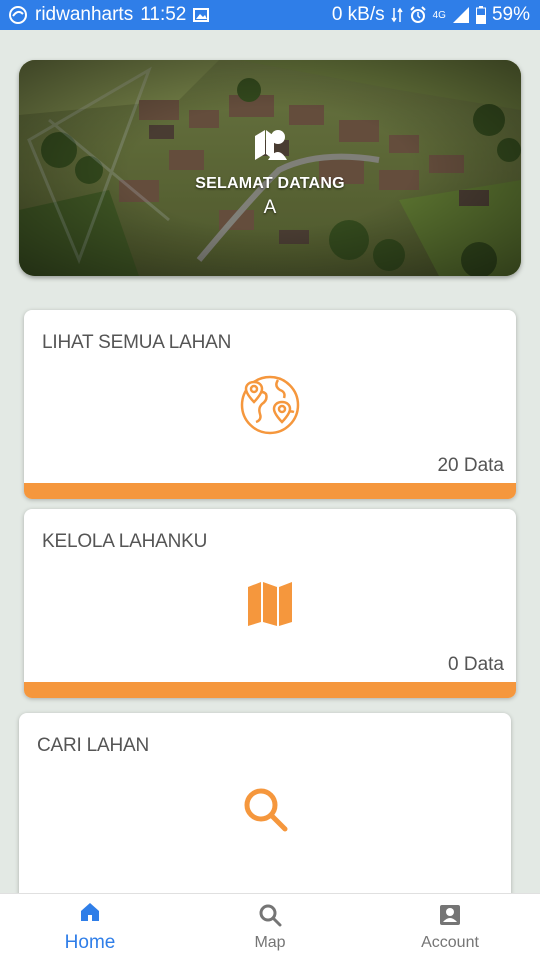 The height and width of the screenshot is (960, 540). What do you see at coordinates (84, 14) in the screenshot?
I see `carrier-label: ridwanharts` at bounding box center [84, 14].